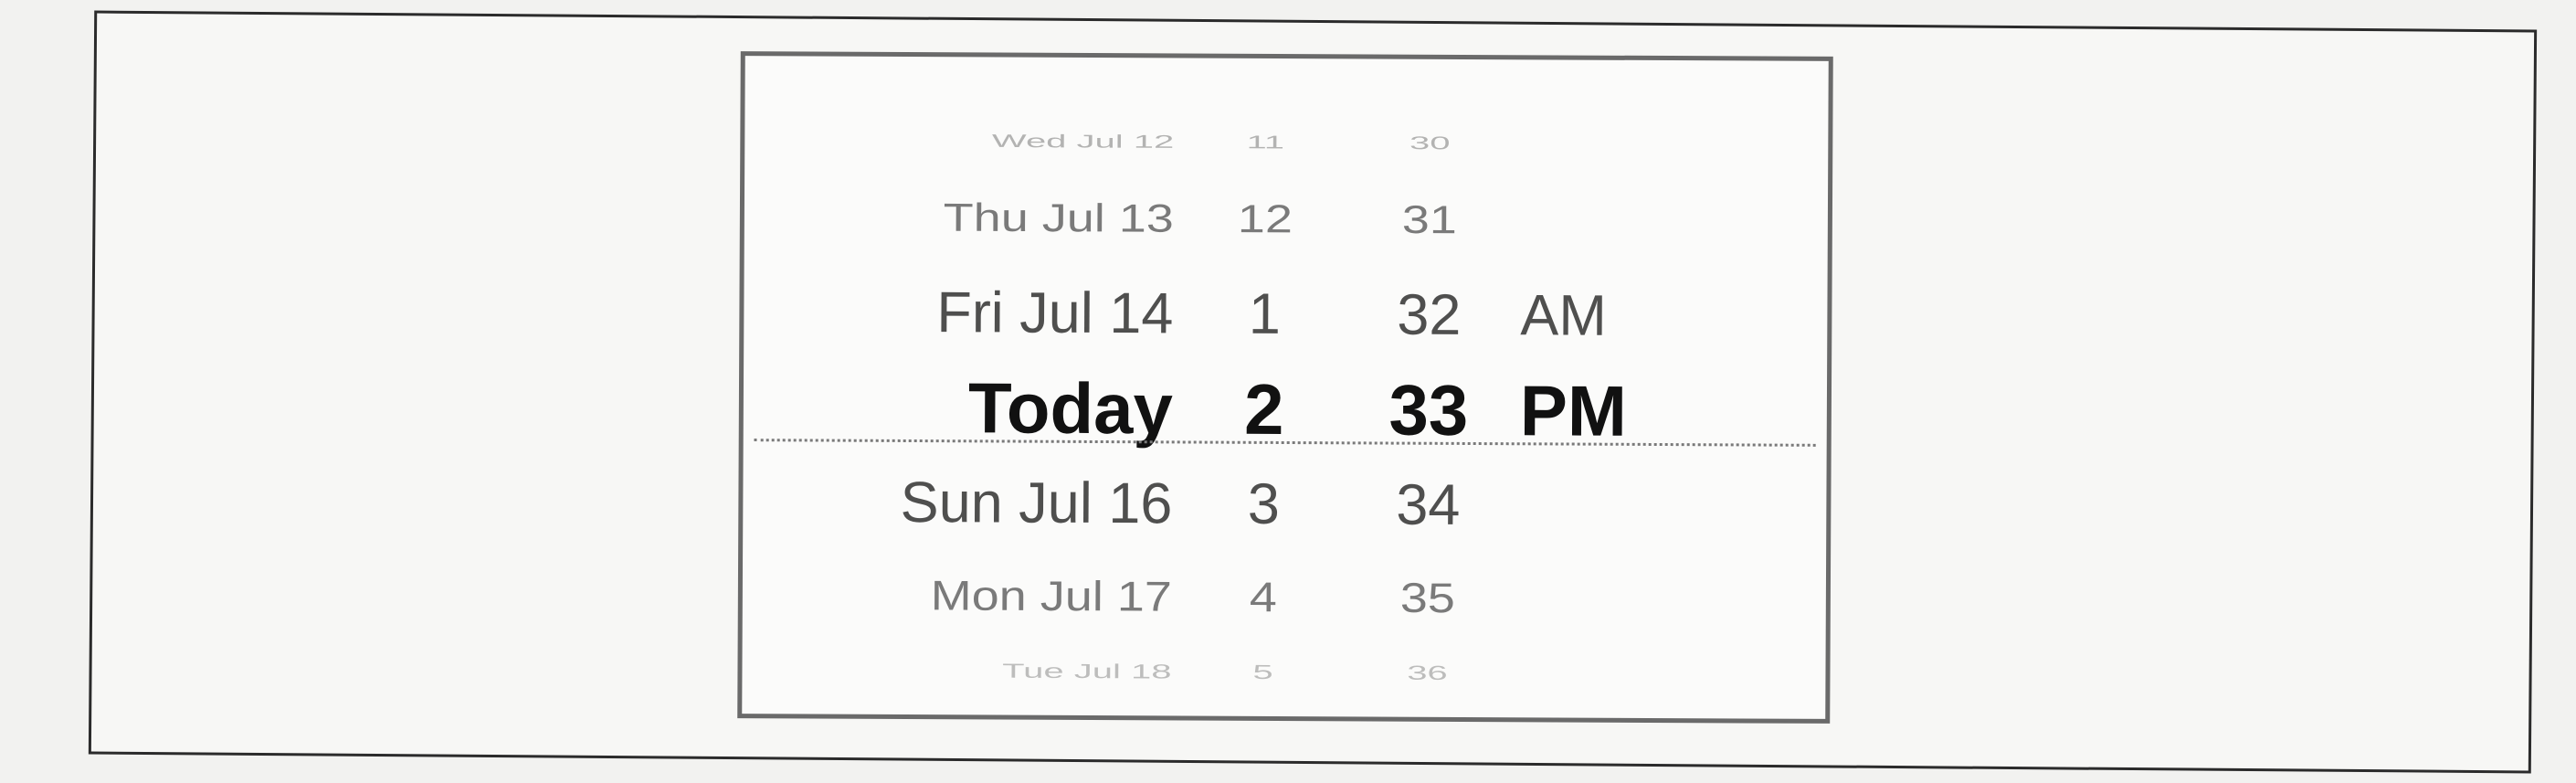 The height and width of the screenshot is (783, 2576). Describe the element at coordinates (1059, 218) in the screenshot. I see `date-cell: Thu Jul 13` at that location.